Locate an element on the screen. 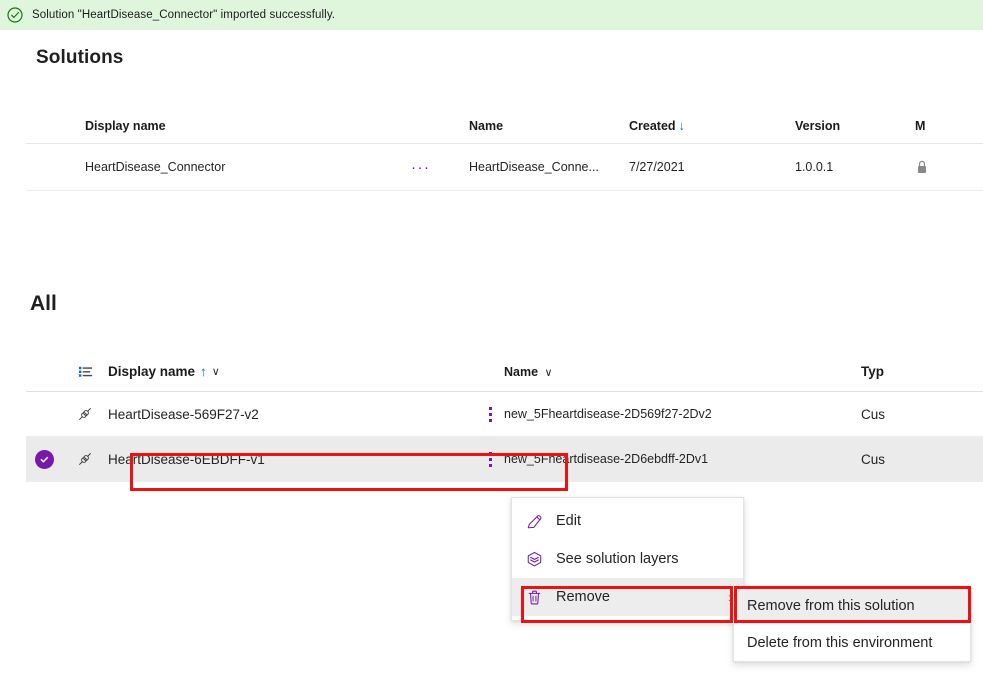  trash-icon is located at coordinates (541, 597).